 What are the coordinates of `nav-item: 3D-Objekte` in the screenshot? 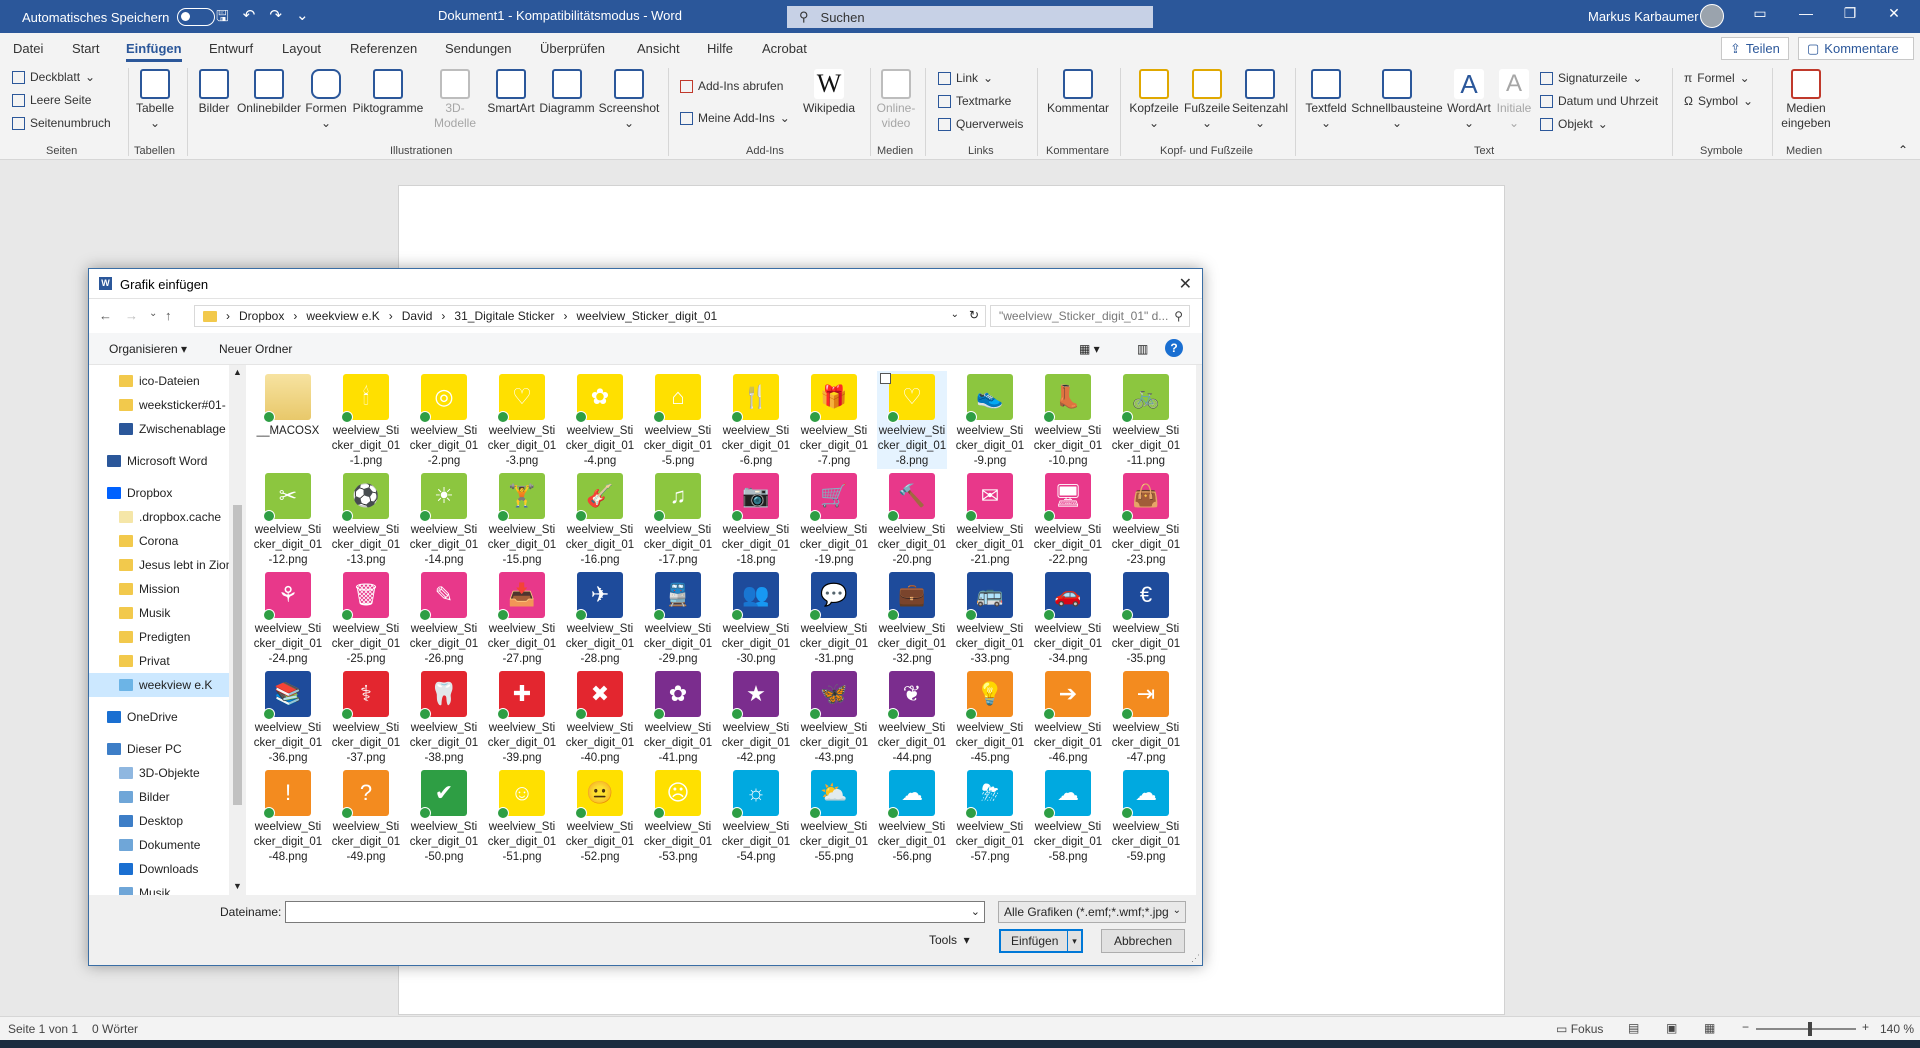 It's located at (159, 773).